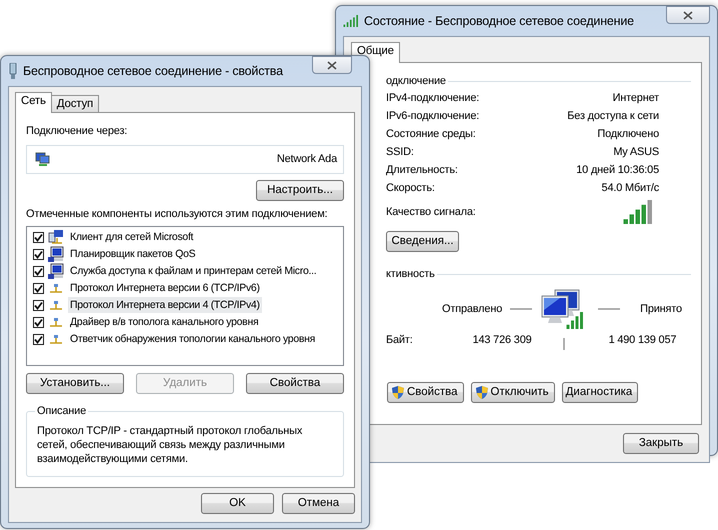 This screenshot has width=718, height=530. What do you see at coordinates (472, 309) in the screenshot?
I see `sent-label: Отправлено` at bounding box center [472, 309].